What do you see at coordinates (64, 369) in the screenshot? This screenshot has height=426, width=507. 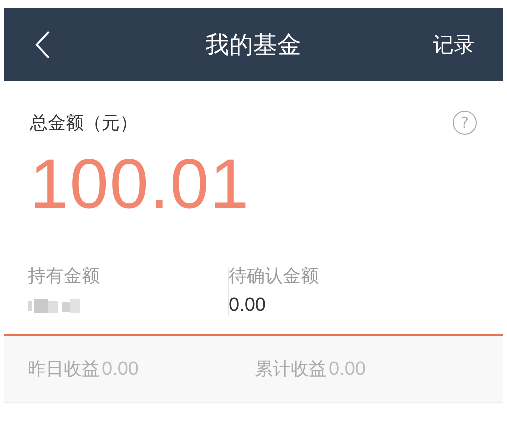 I see `earnings-label: 昨日收益` at bounding box center [64, 369].